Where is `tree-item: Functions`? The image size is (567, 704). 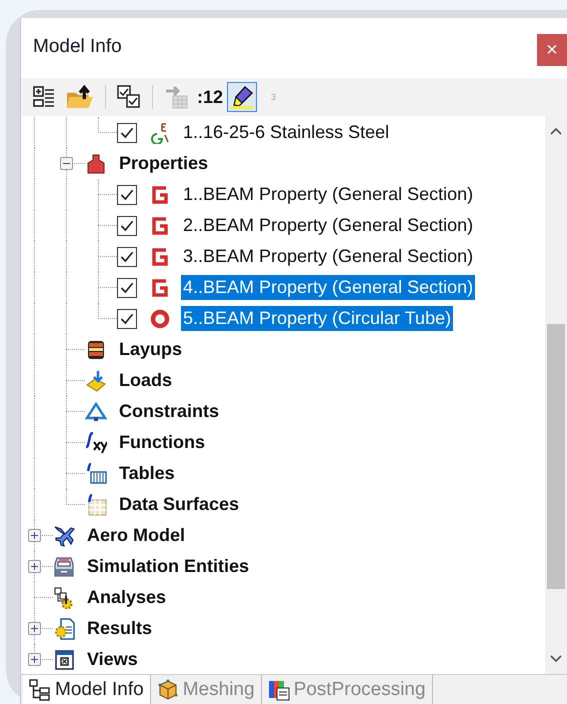
tree-item: Functions is located at coordinates (162, 442).